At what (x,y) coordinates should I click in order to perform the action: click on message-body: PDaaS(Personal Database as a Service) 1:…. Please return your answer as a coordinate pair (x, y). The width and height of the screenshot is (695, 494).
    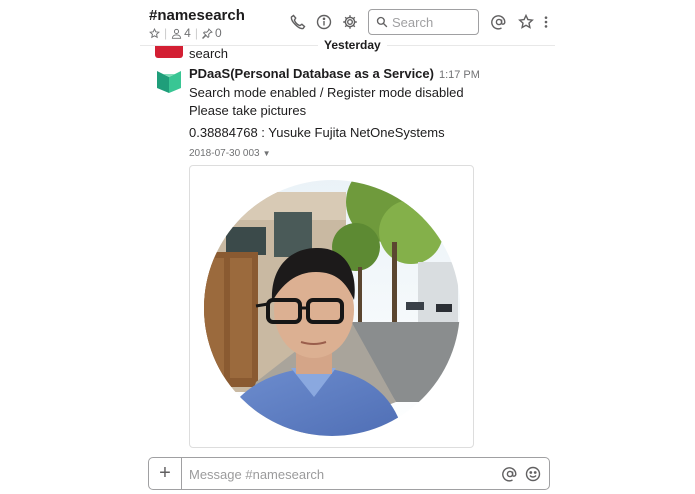
    Looking at the image, I should click on (369, 104).